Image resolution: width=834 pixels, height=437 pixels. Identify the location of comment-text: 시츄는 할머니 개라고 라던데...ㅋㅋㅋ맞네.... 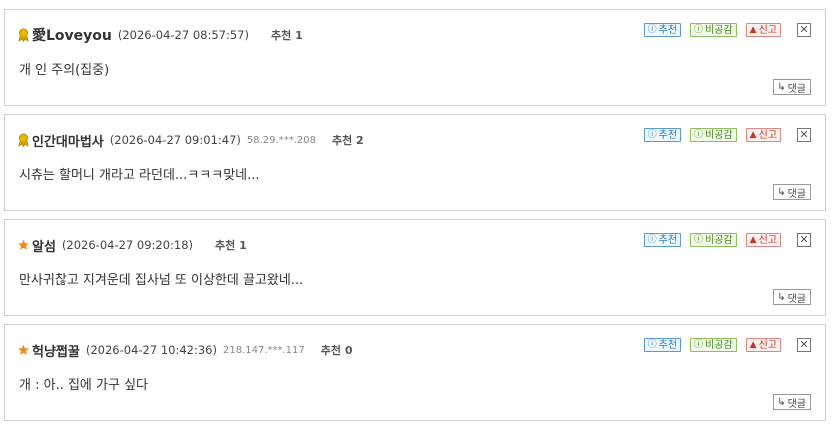
(139, 175).